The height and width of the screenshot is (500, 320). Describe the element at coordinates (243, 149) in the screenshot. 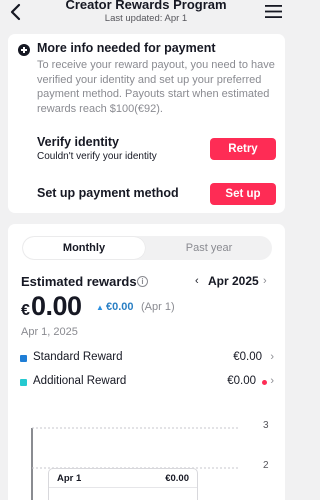

I see `retry-button: Retry` at that location.